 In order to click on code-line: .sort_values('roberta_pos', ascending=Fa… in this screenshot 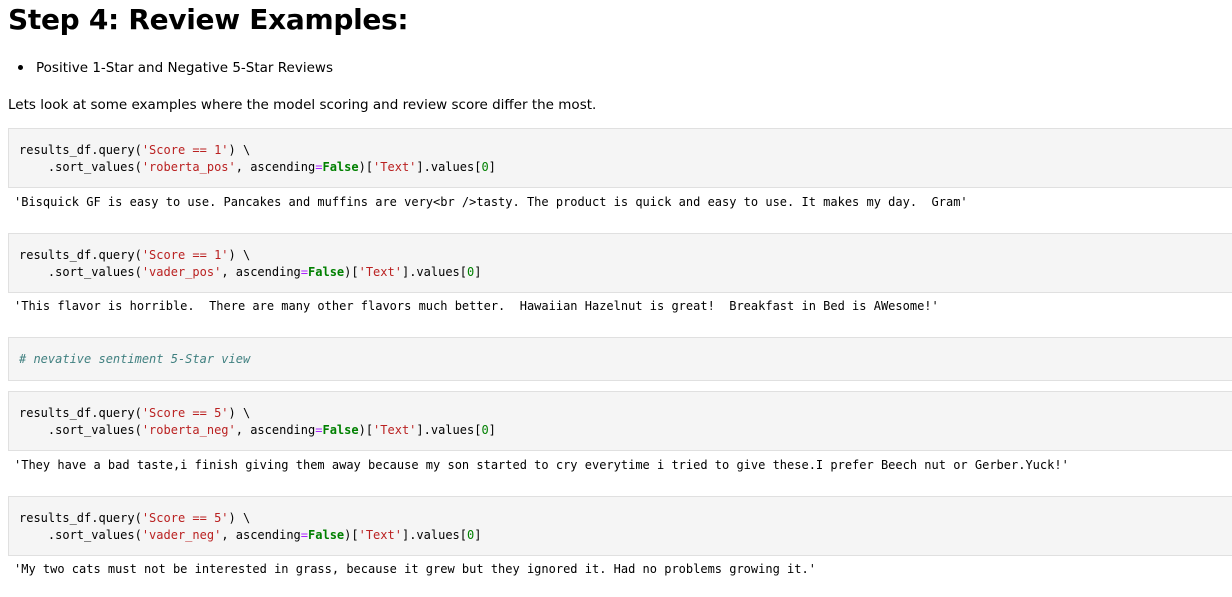, I will do `click(257, 166)`.